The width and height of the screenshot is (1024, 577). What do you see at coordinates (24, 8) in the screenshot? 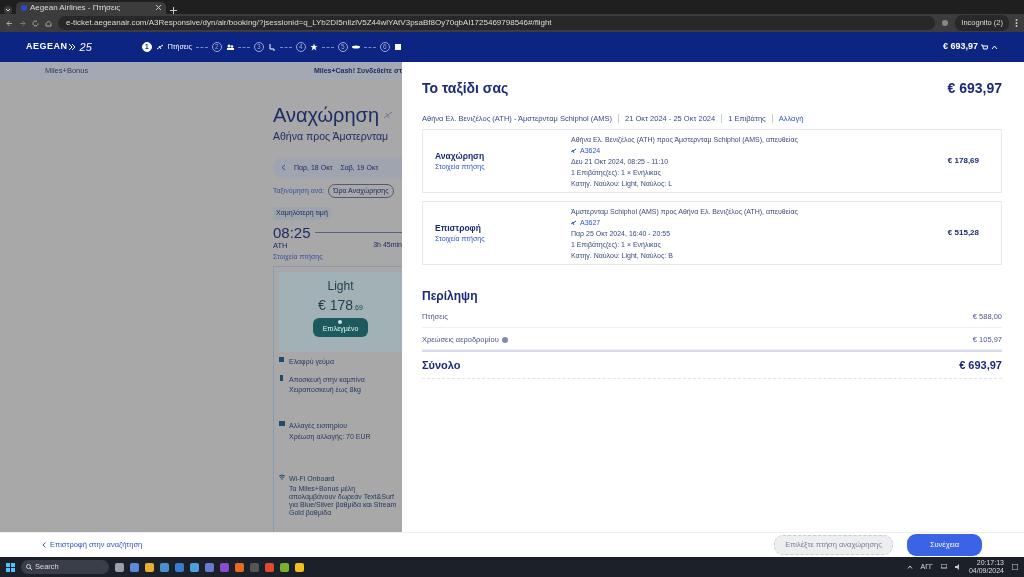
I see `site-icon` at bounding box center [24, 8].